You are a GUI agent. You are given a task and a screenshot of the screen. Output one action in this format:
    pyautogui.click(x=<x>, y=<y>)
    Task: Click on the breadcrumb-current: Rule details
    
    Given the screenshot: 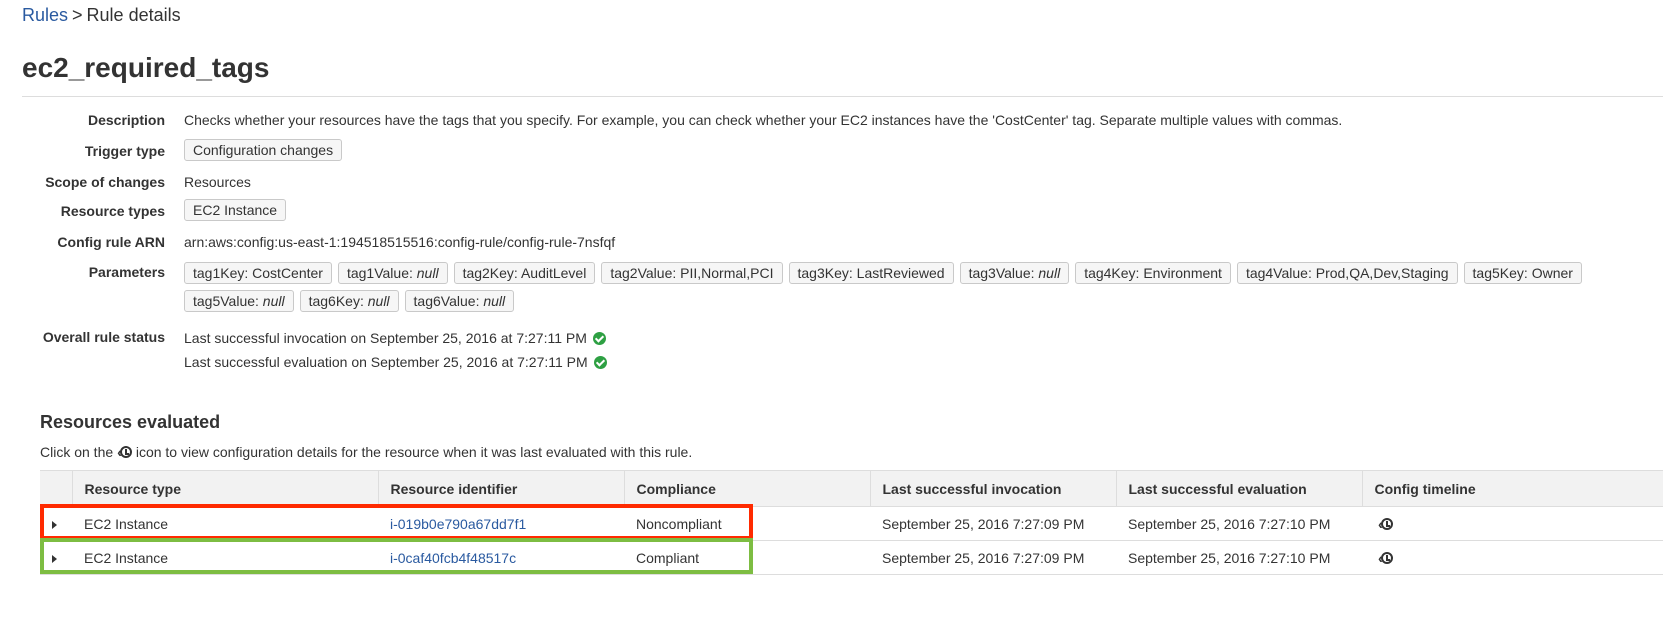 What is the action you would take?
    pyautogui.click(x=133, y=15)
    